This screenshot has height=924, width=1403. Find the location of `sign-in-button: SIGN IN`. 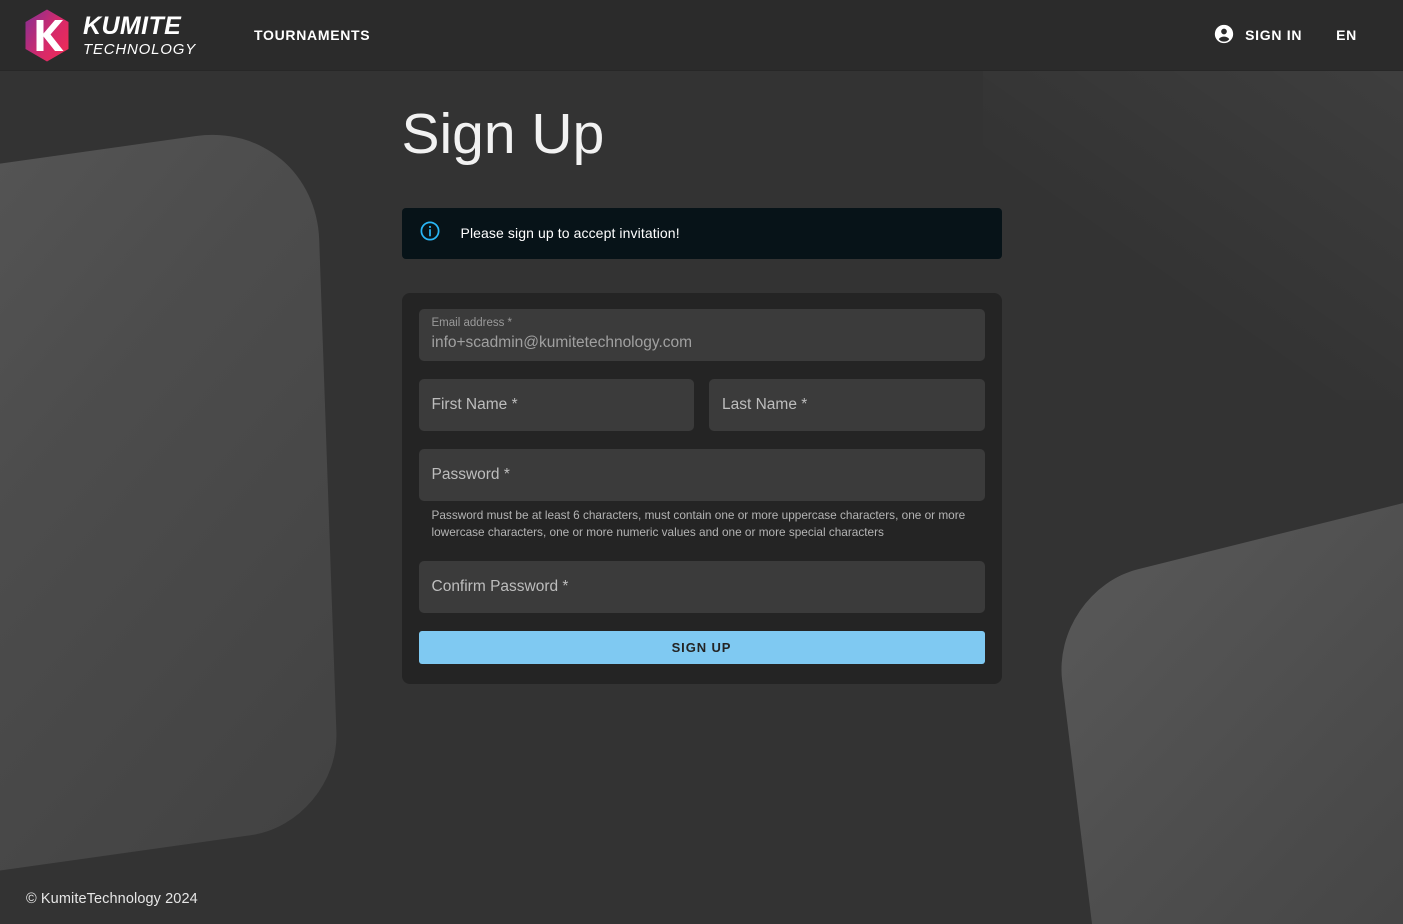

sign-in-button: SIGN IN is located at coordinates (1257, 35).